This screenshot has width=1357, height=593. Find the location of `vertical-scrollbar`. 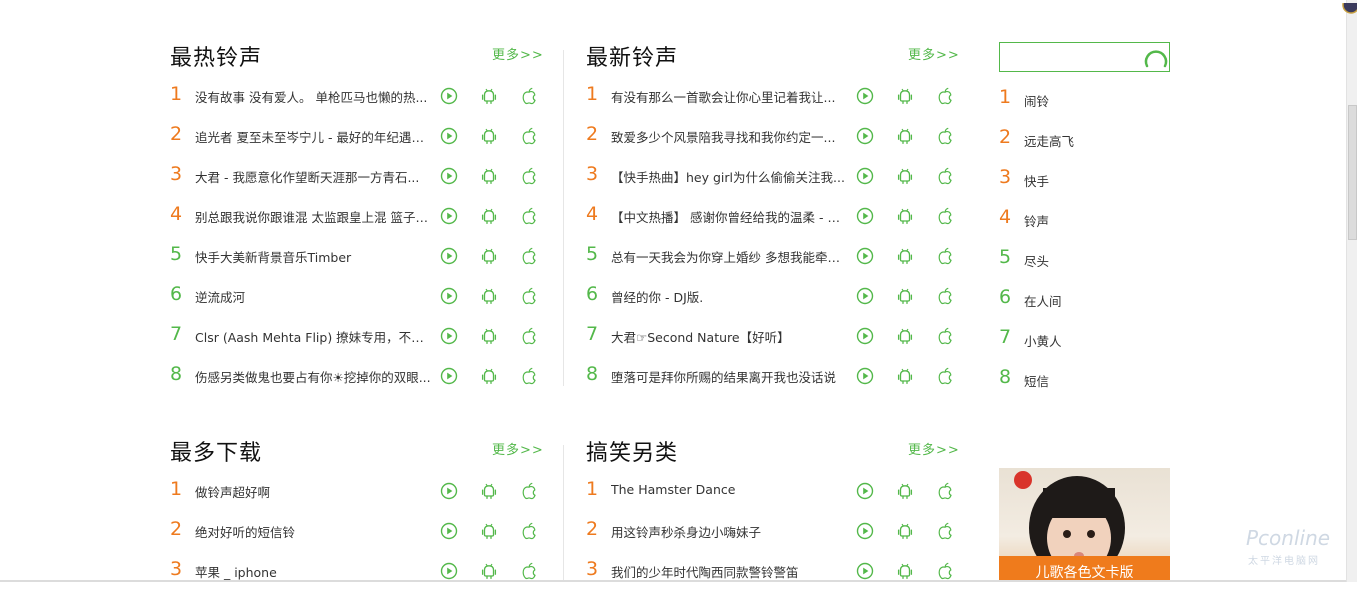

vertical-scrollbar is located at coordinates (1351, 291).